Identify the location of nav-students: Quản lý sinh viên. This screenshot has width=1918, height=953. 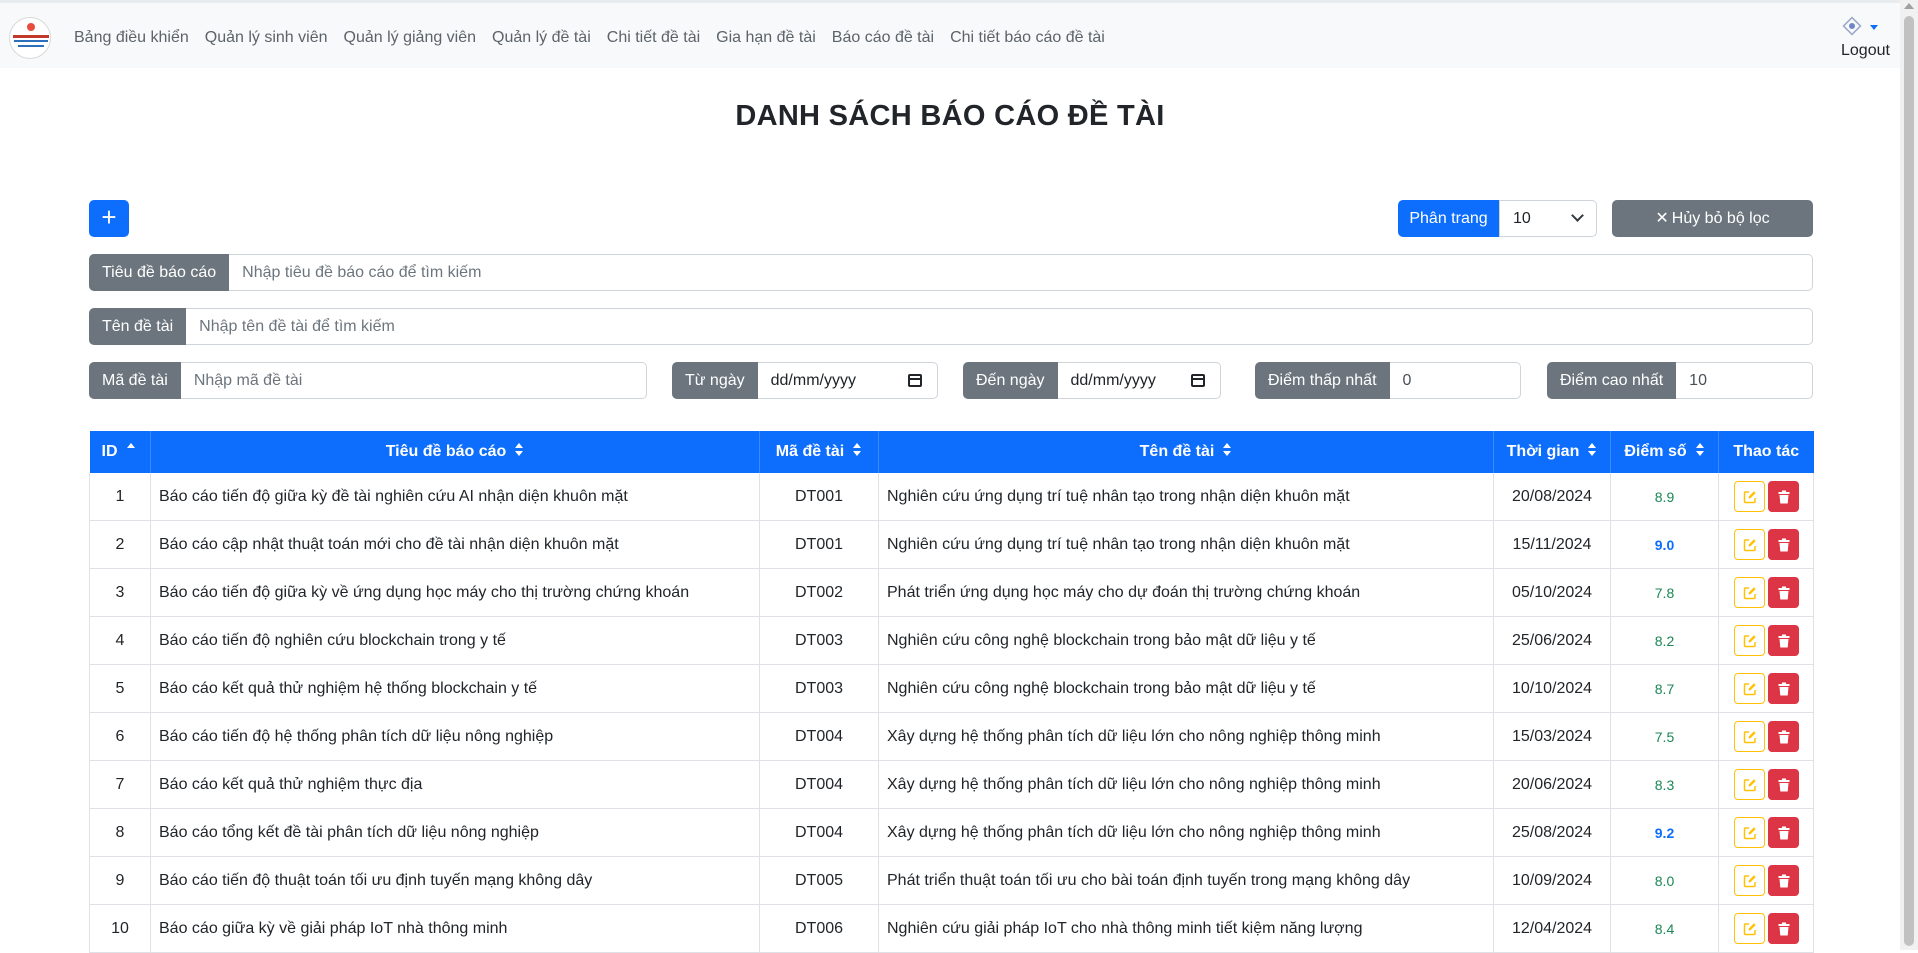
(266, 38).